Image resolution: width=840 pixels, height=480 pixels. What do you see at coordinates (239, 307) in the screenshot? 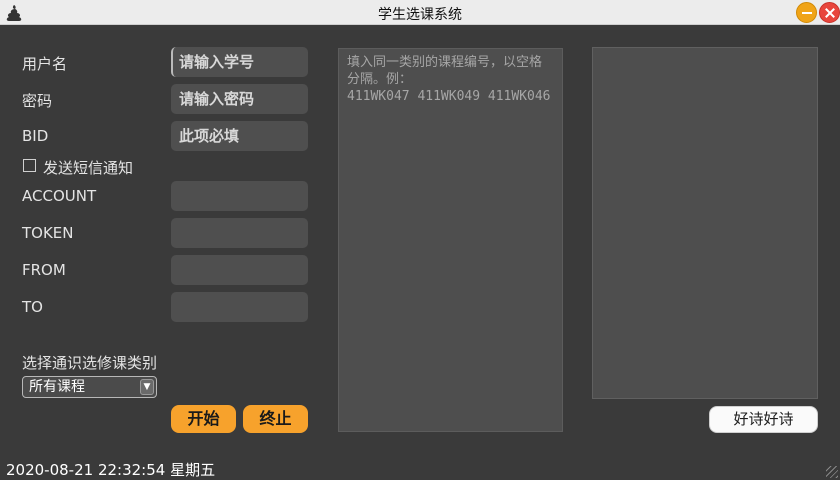
I see `to-input` at bounding box center [239, 307].